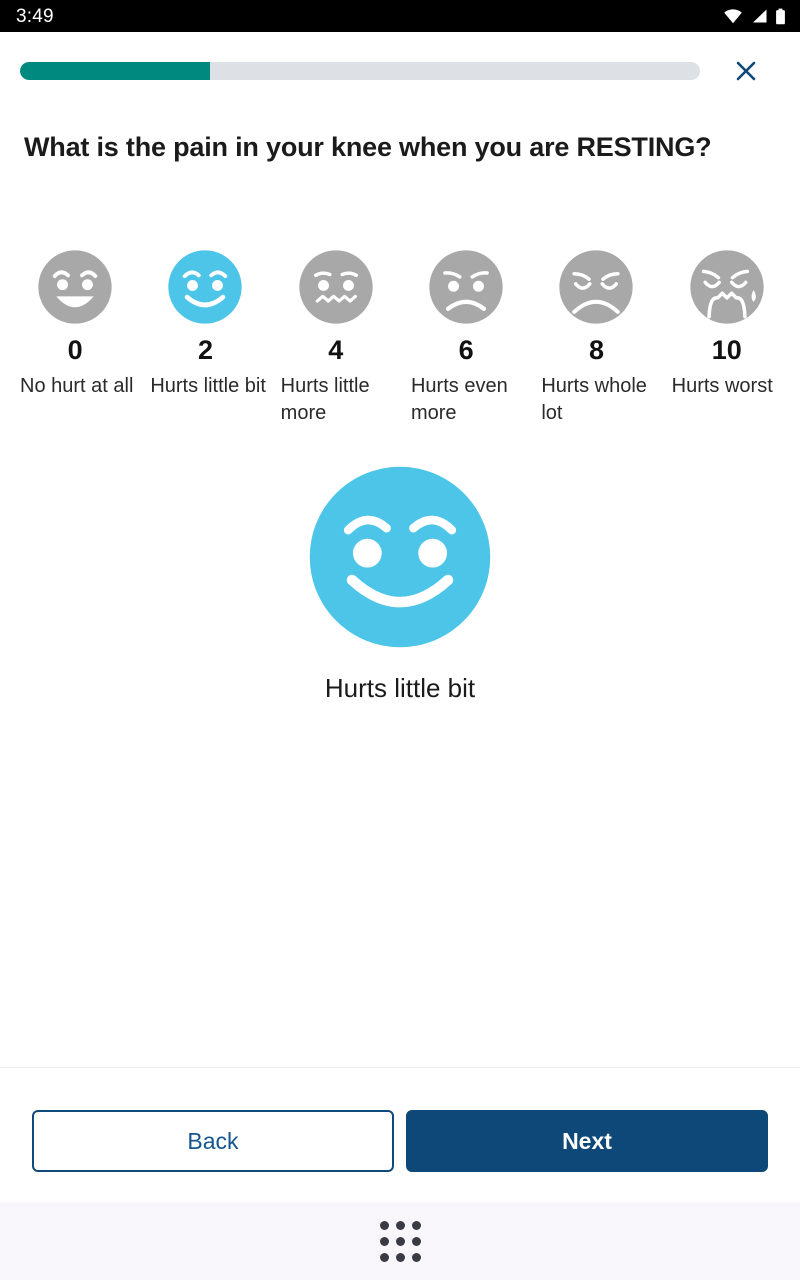  What do you see at coordinates (325, 399) in the screenshot?
I see `scale-label-4: Hurts little more` at bounding box center [325, 399].